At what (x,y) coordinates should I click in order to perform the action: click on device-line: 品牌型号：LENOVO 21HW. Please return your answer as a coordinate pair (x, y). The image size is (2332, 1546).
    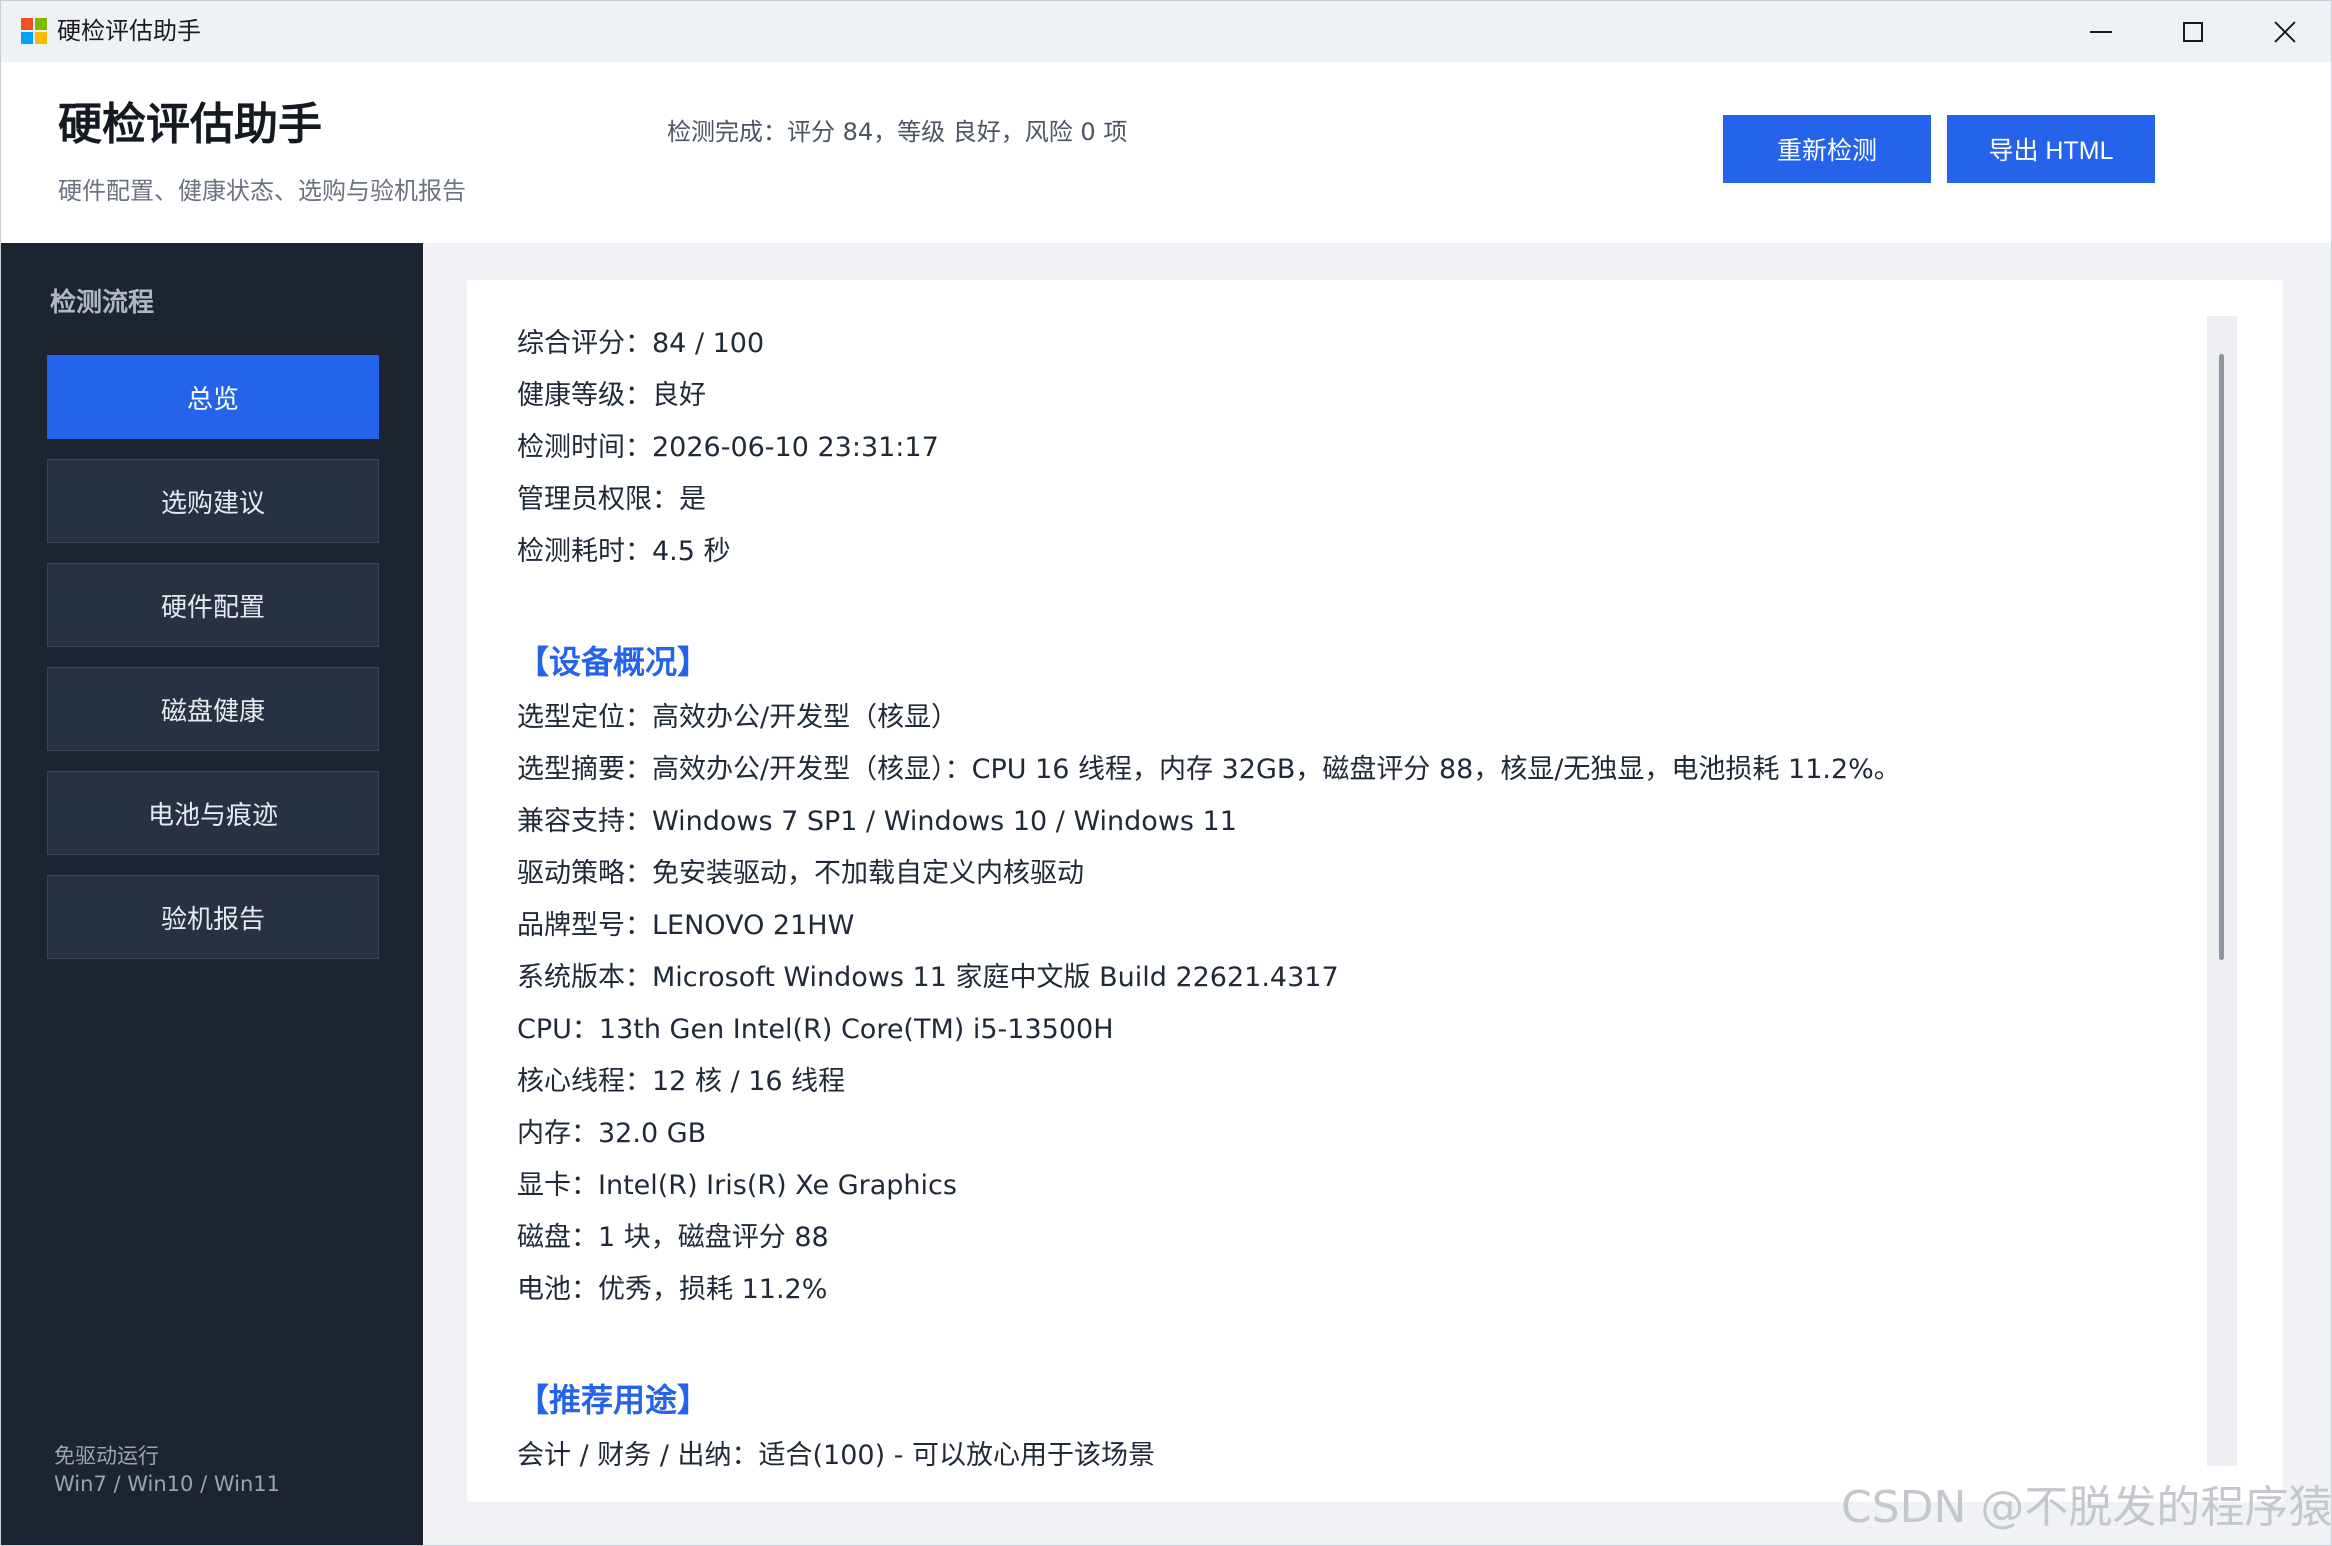
    Looking at the image, I should click on (686, 925).